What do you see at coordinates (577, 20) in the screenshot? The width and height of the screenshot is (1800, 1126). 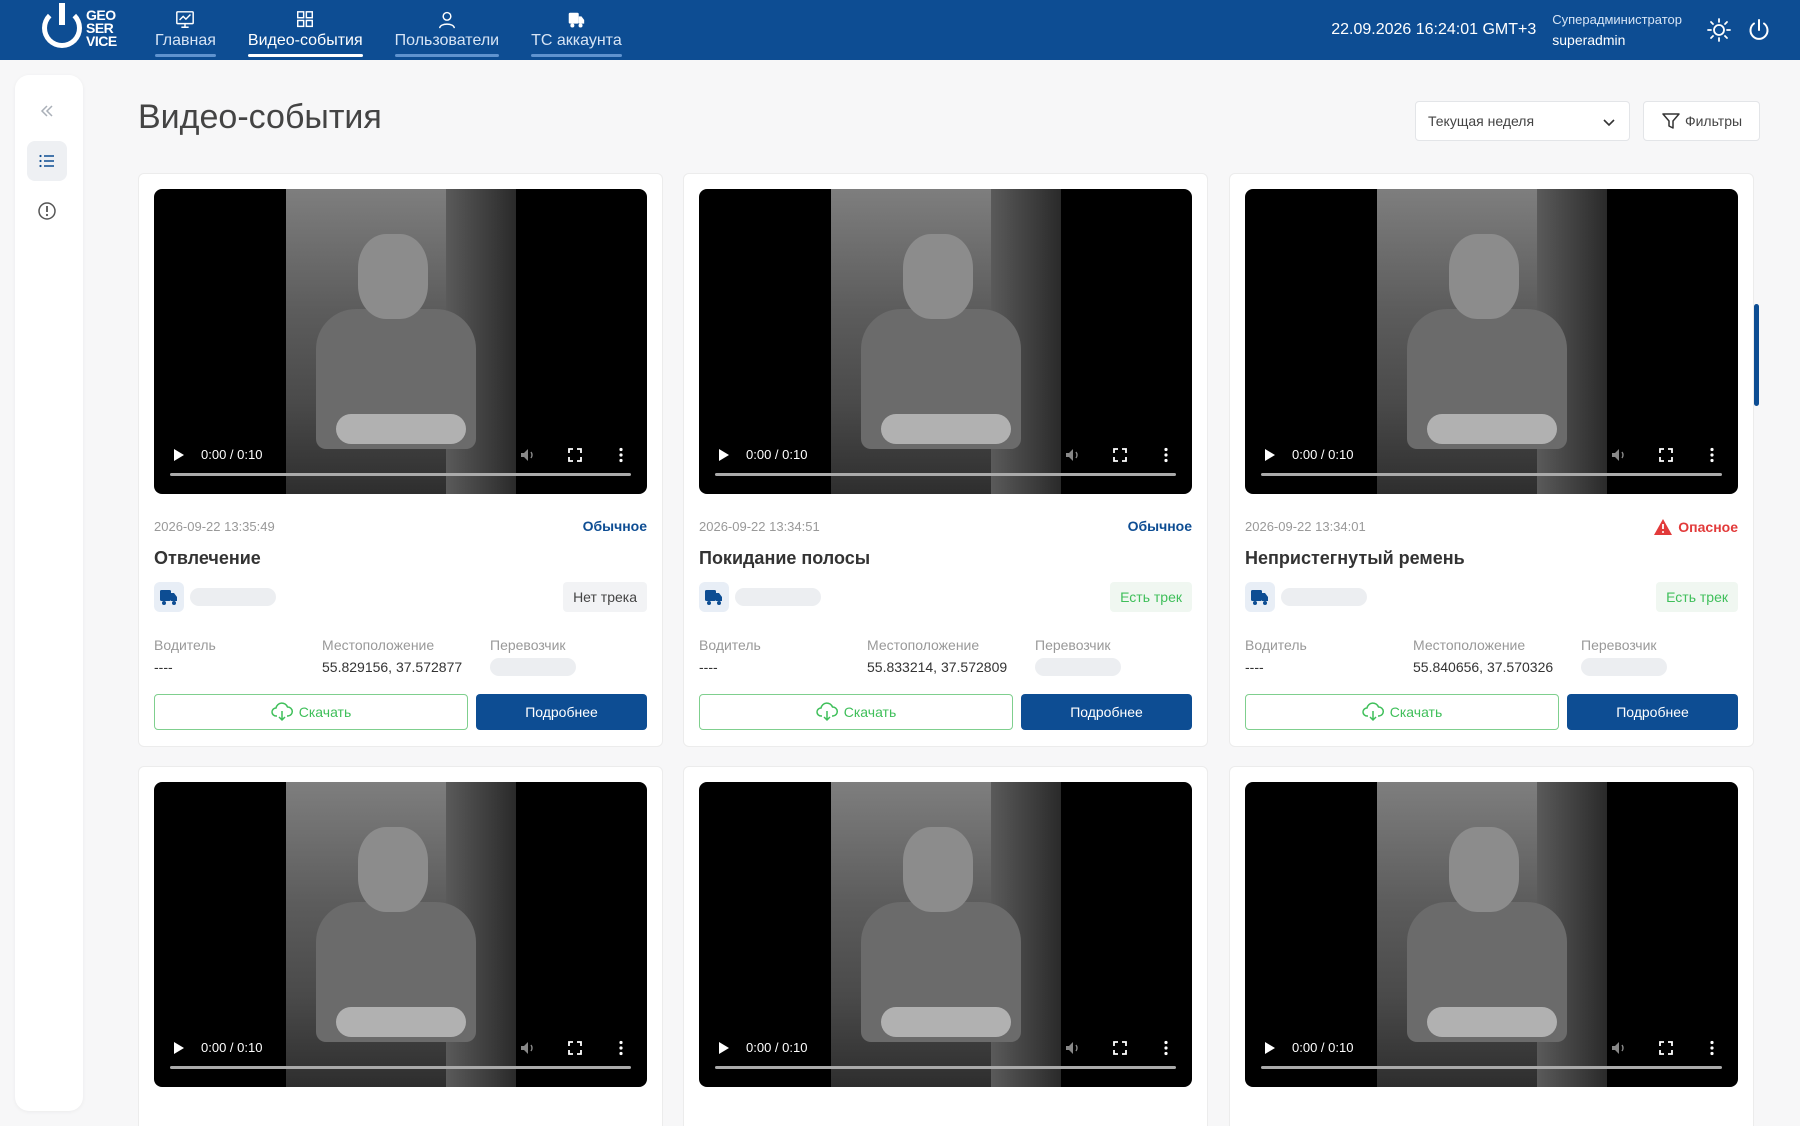 I see `truck-icon` at bounding box center [577, 20].